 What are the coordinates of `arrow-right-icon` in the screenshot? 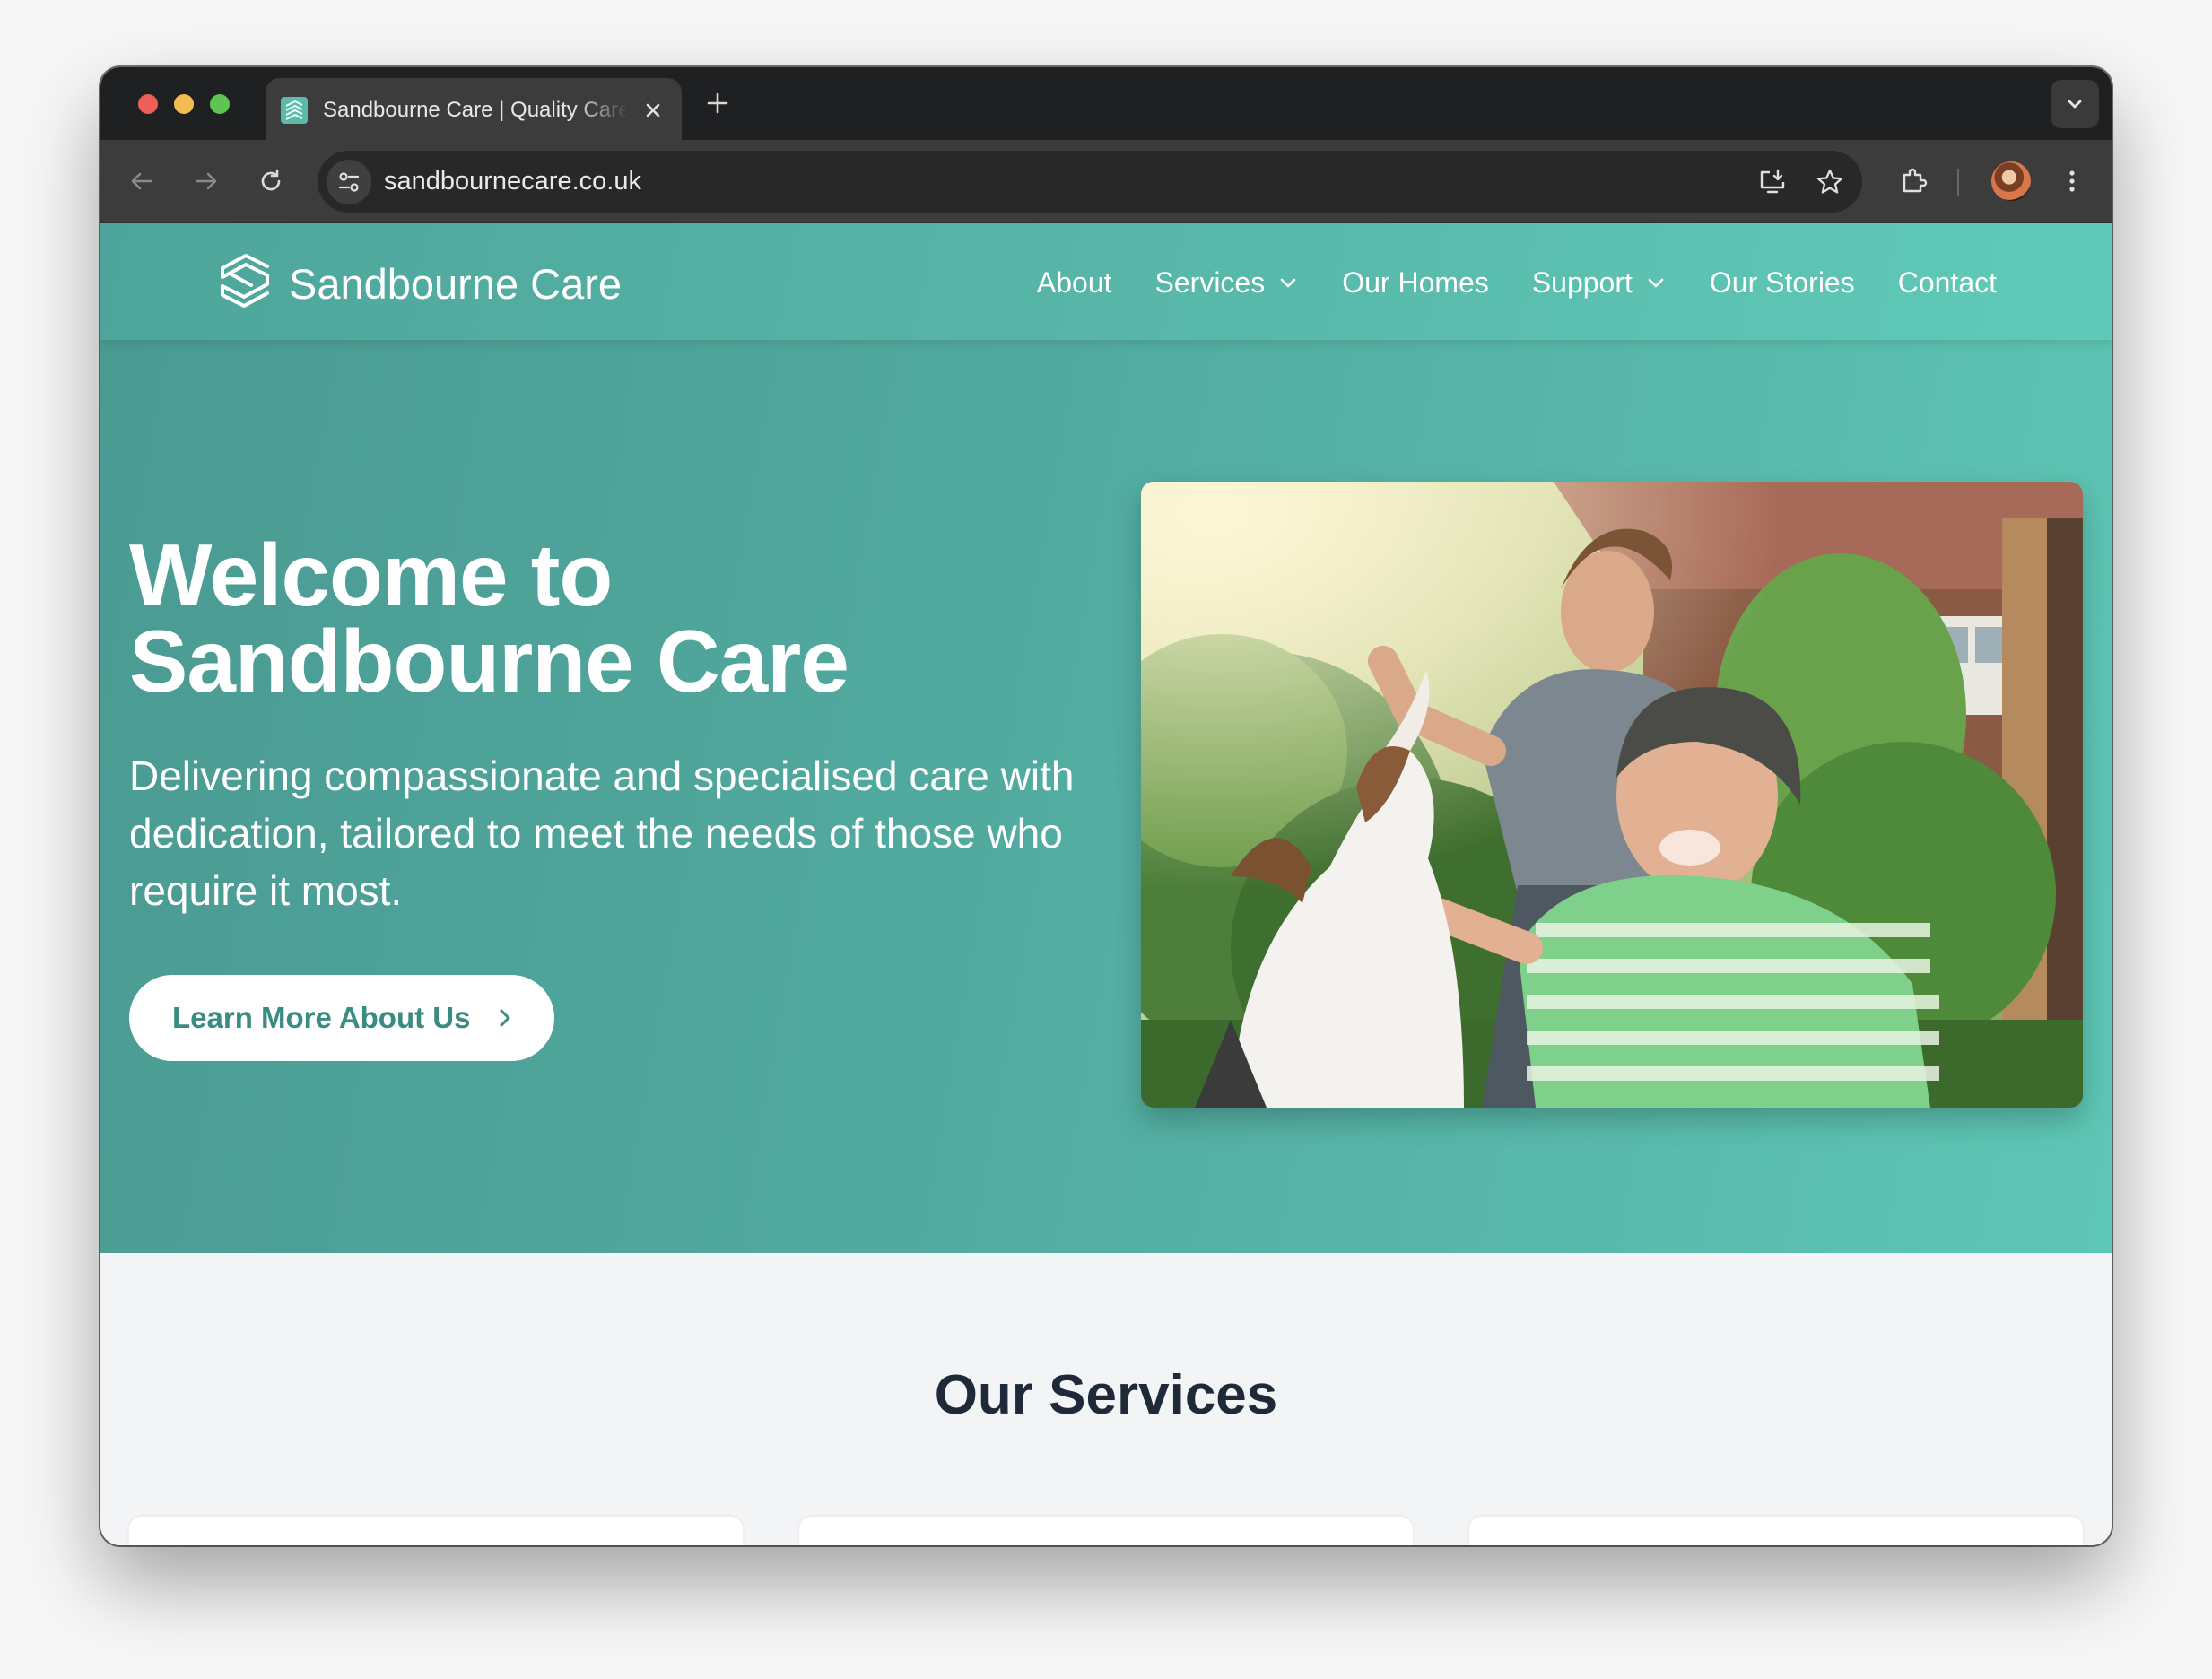 It's located at (206, 181).